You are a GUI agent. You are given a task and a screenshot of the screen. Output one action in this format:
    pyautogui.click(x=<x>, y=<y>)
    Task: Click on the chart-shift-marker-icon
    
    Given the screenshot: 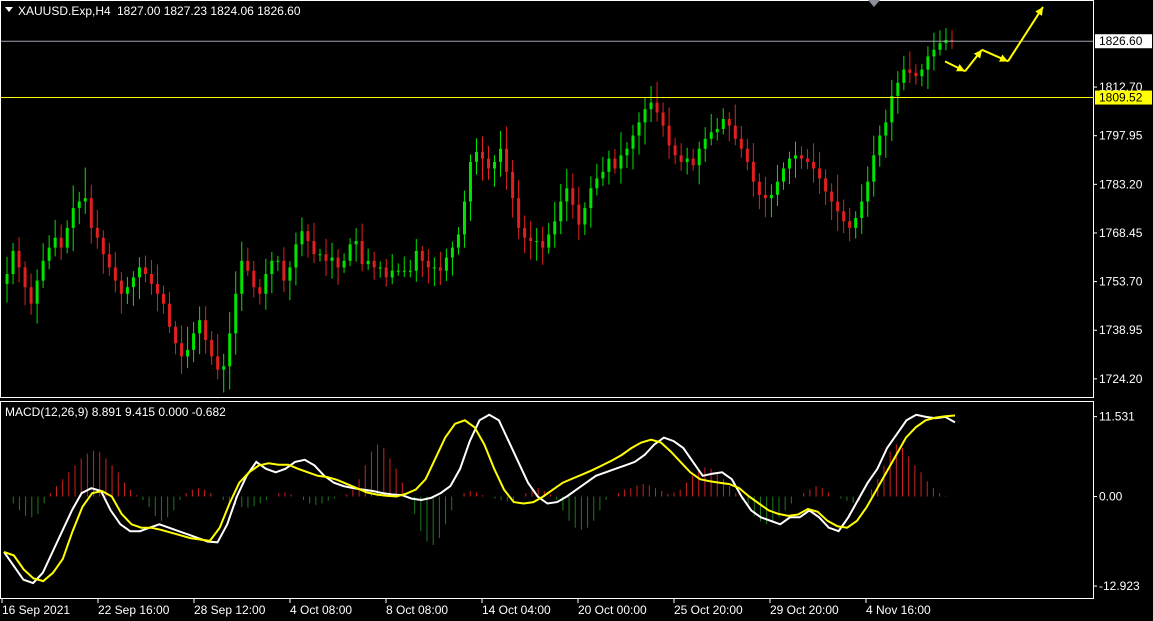 What is the action you would take?
    pyautogui.click(x=874, y=3)
    